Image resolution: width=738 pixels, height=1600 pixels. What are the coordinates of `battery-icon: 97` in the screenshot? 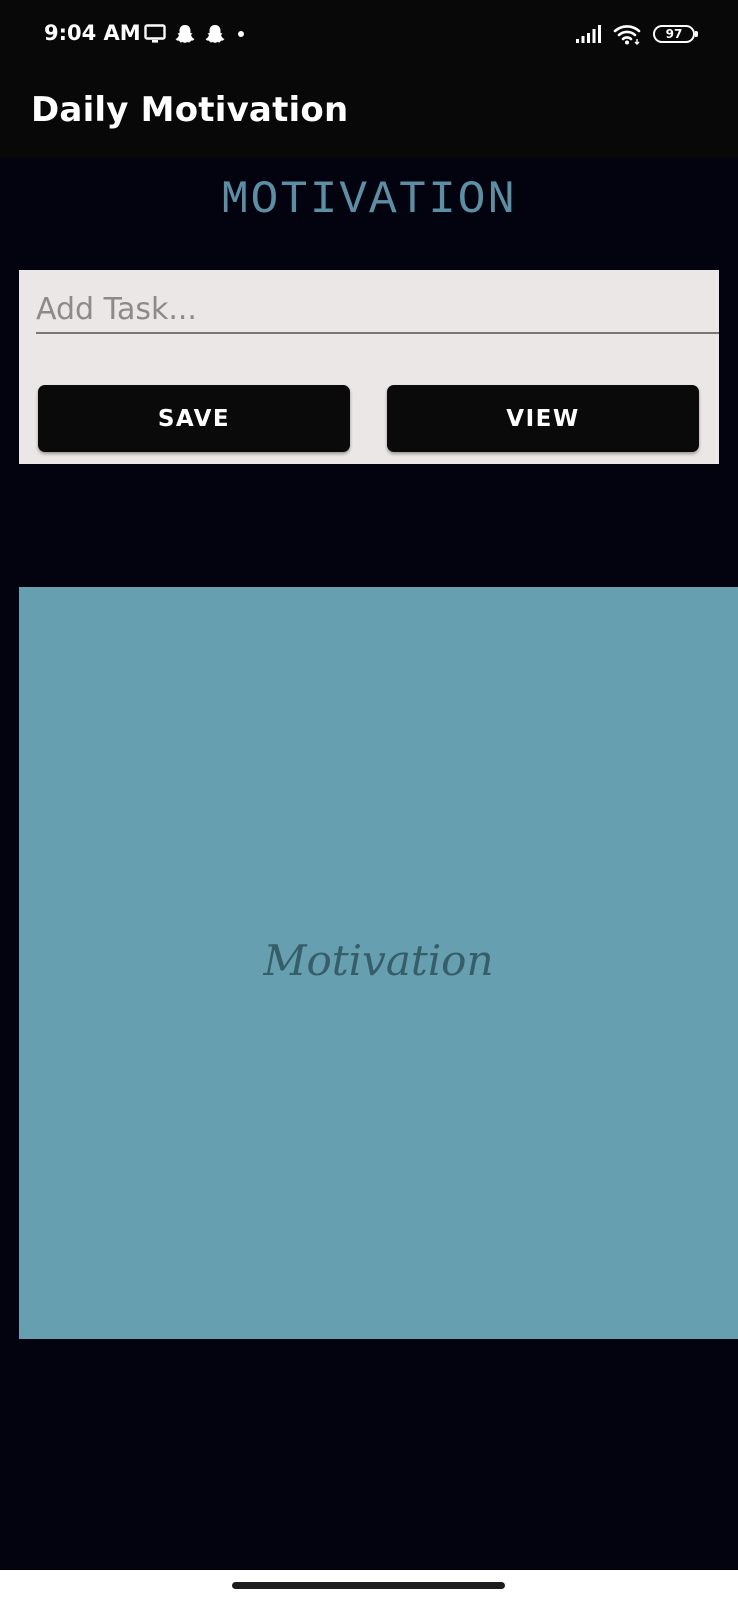 It's located at (675, 34).